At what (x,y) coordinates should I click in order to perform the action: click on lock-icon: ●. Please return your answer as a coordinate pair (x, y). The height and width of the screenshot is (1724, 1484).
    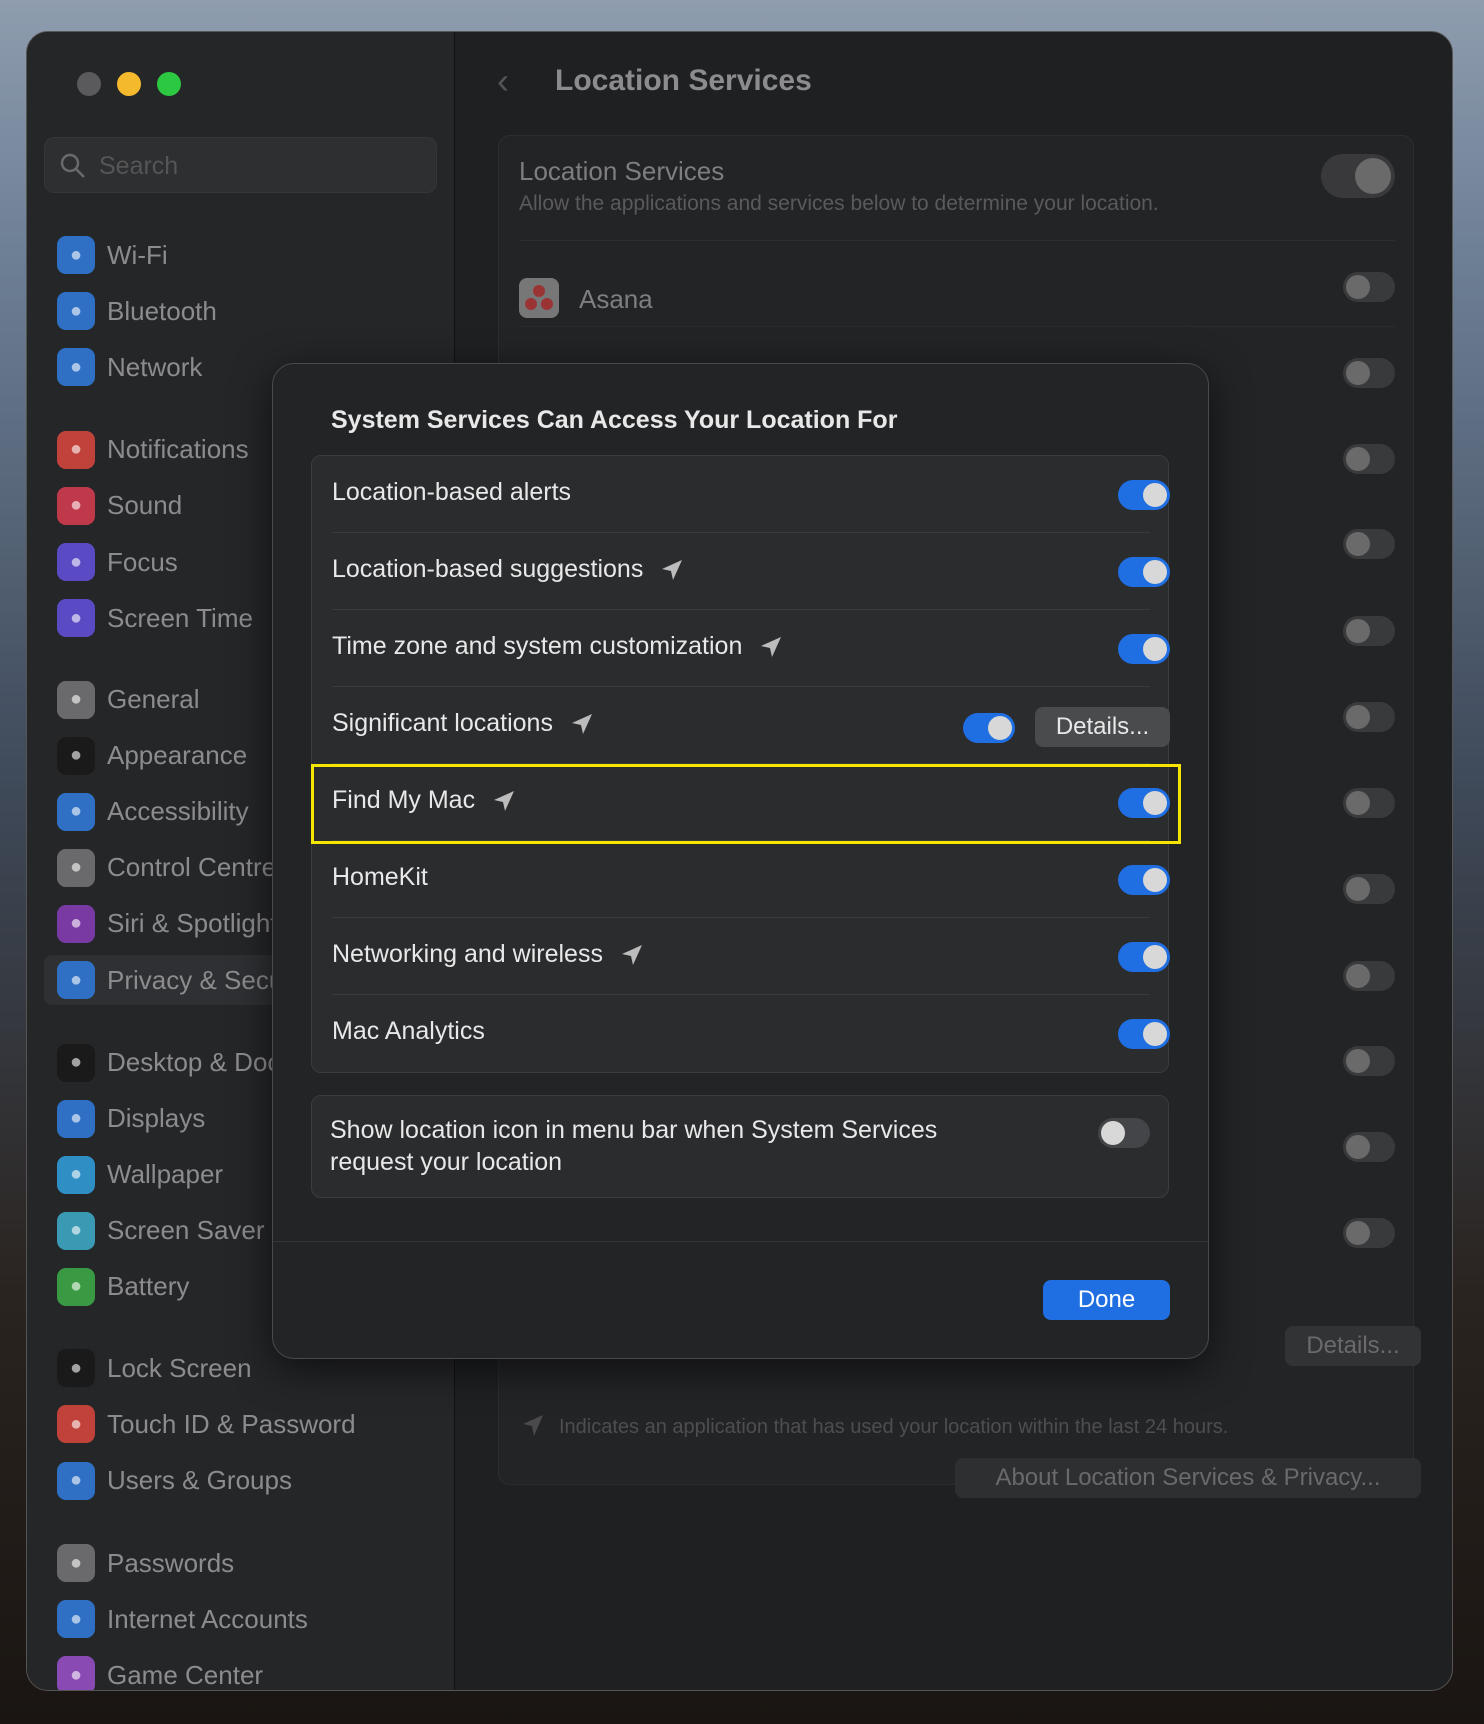
    Looking at the image, I should click on (76, 1368).